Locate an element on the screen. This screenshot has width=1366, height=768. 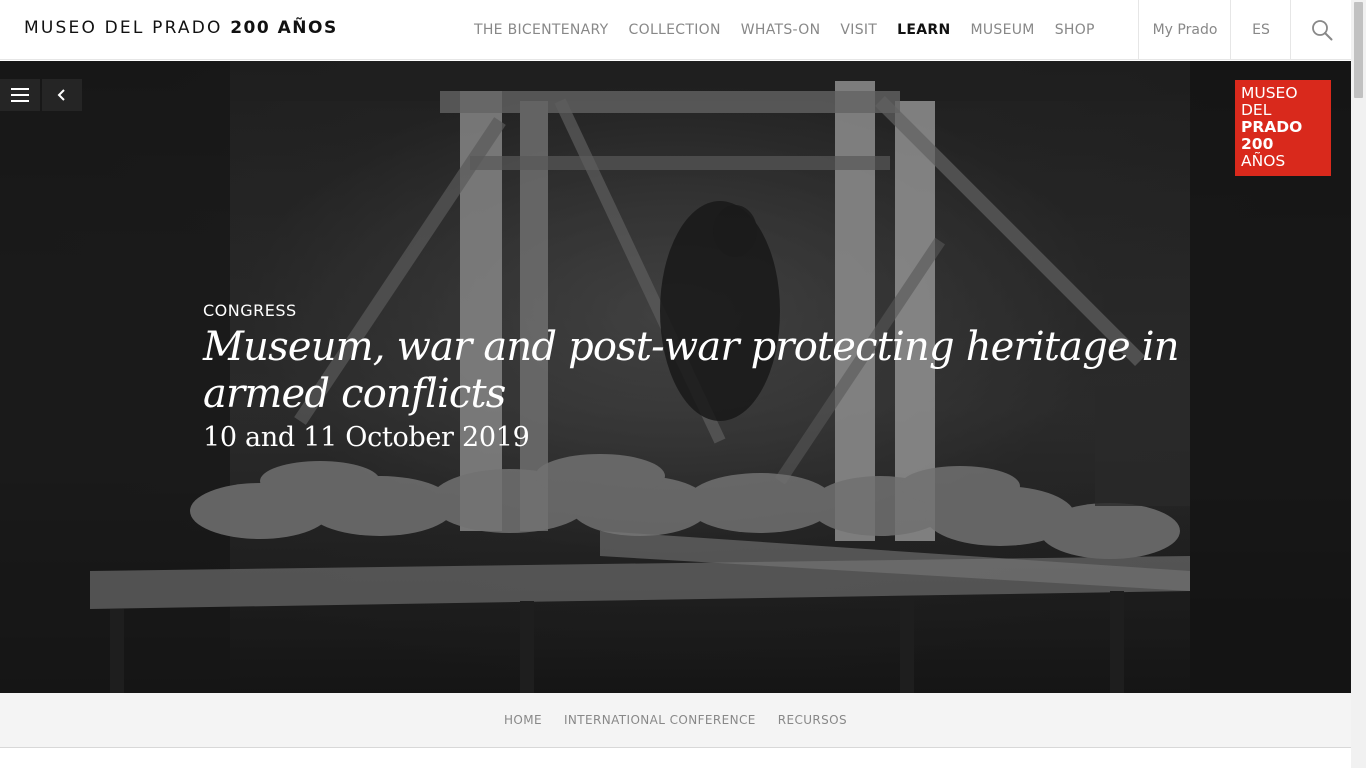
search-button is located at coordinates (1321, 30).